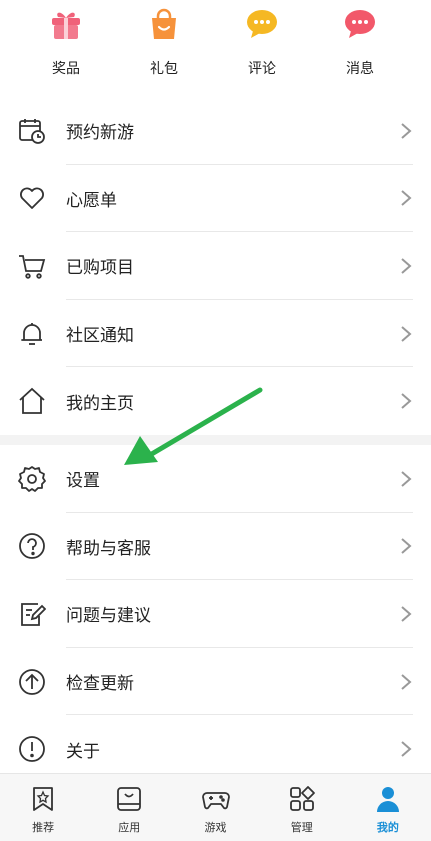 The height and width of the screenshot is (841, 431). What do you see at coordinates (215, 547) in the screenshot?
I see `menu-item-help-support: 帮助与客服` at bounding box center [215, 547].